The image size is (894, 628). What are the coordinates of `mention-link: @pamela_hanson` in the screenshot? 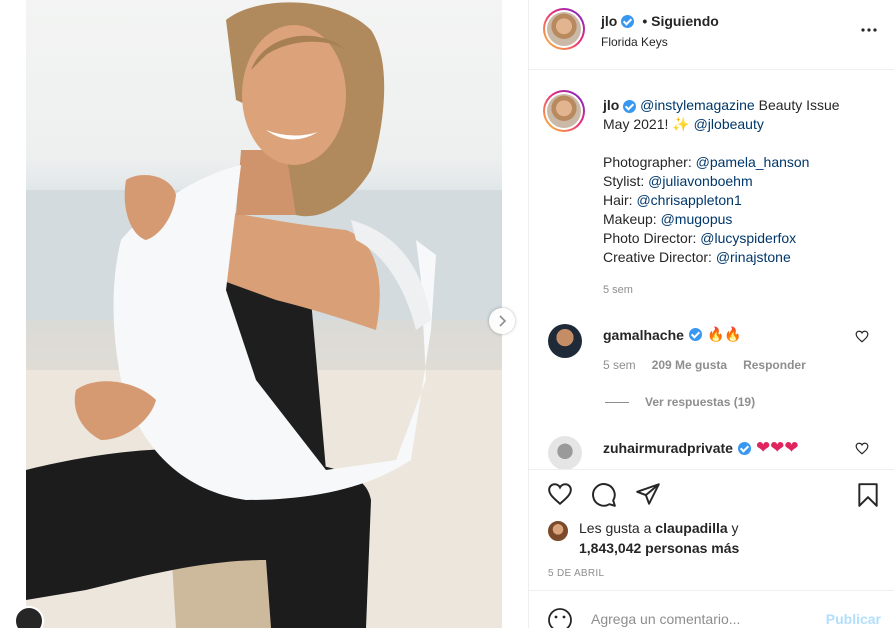 It's located at (753, 162).